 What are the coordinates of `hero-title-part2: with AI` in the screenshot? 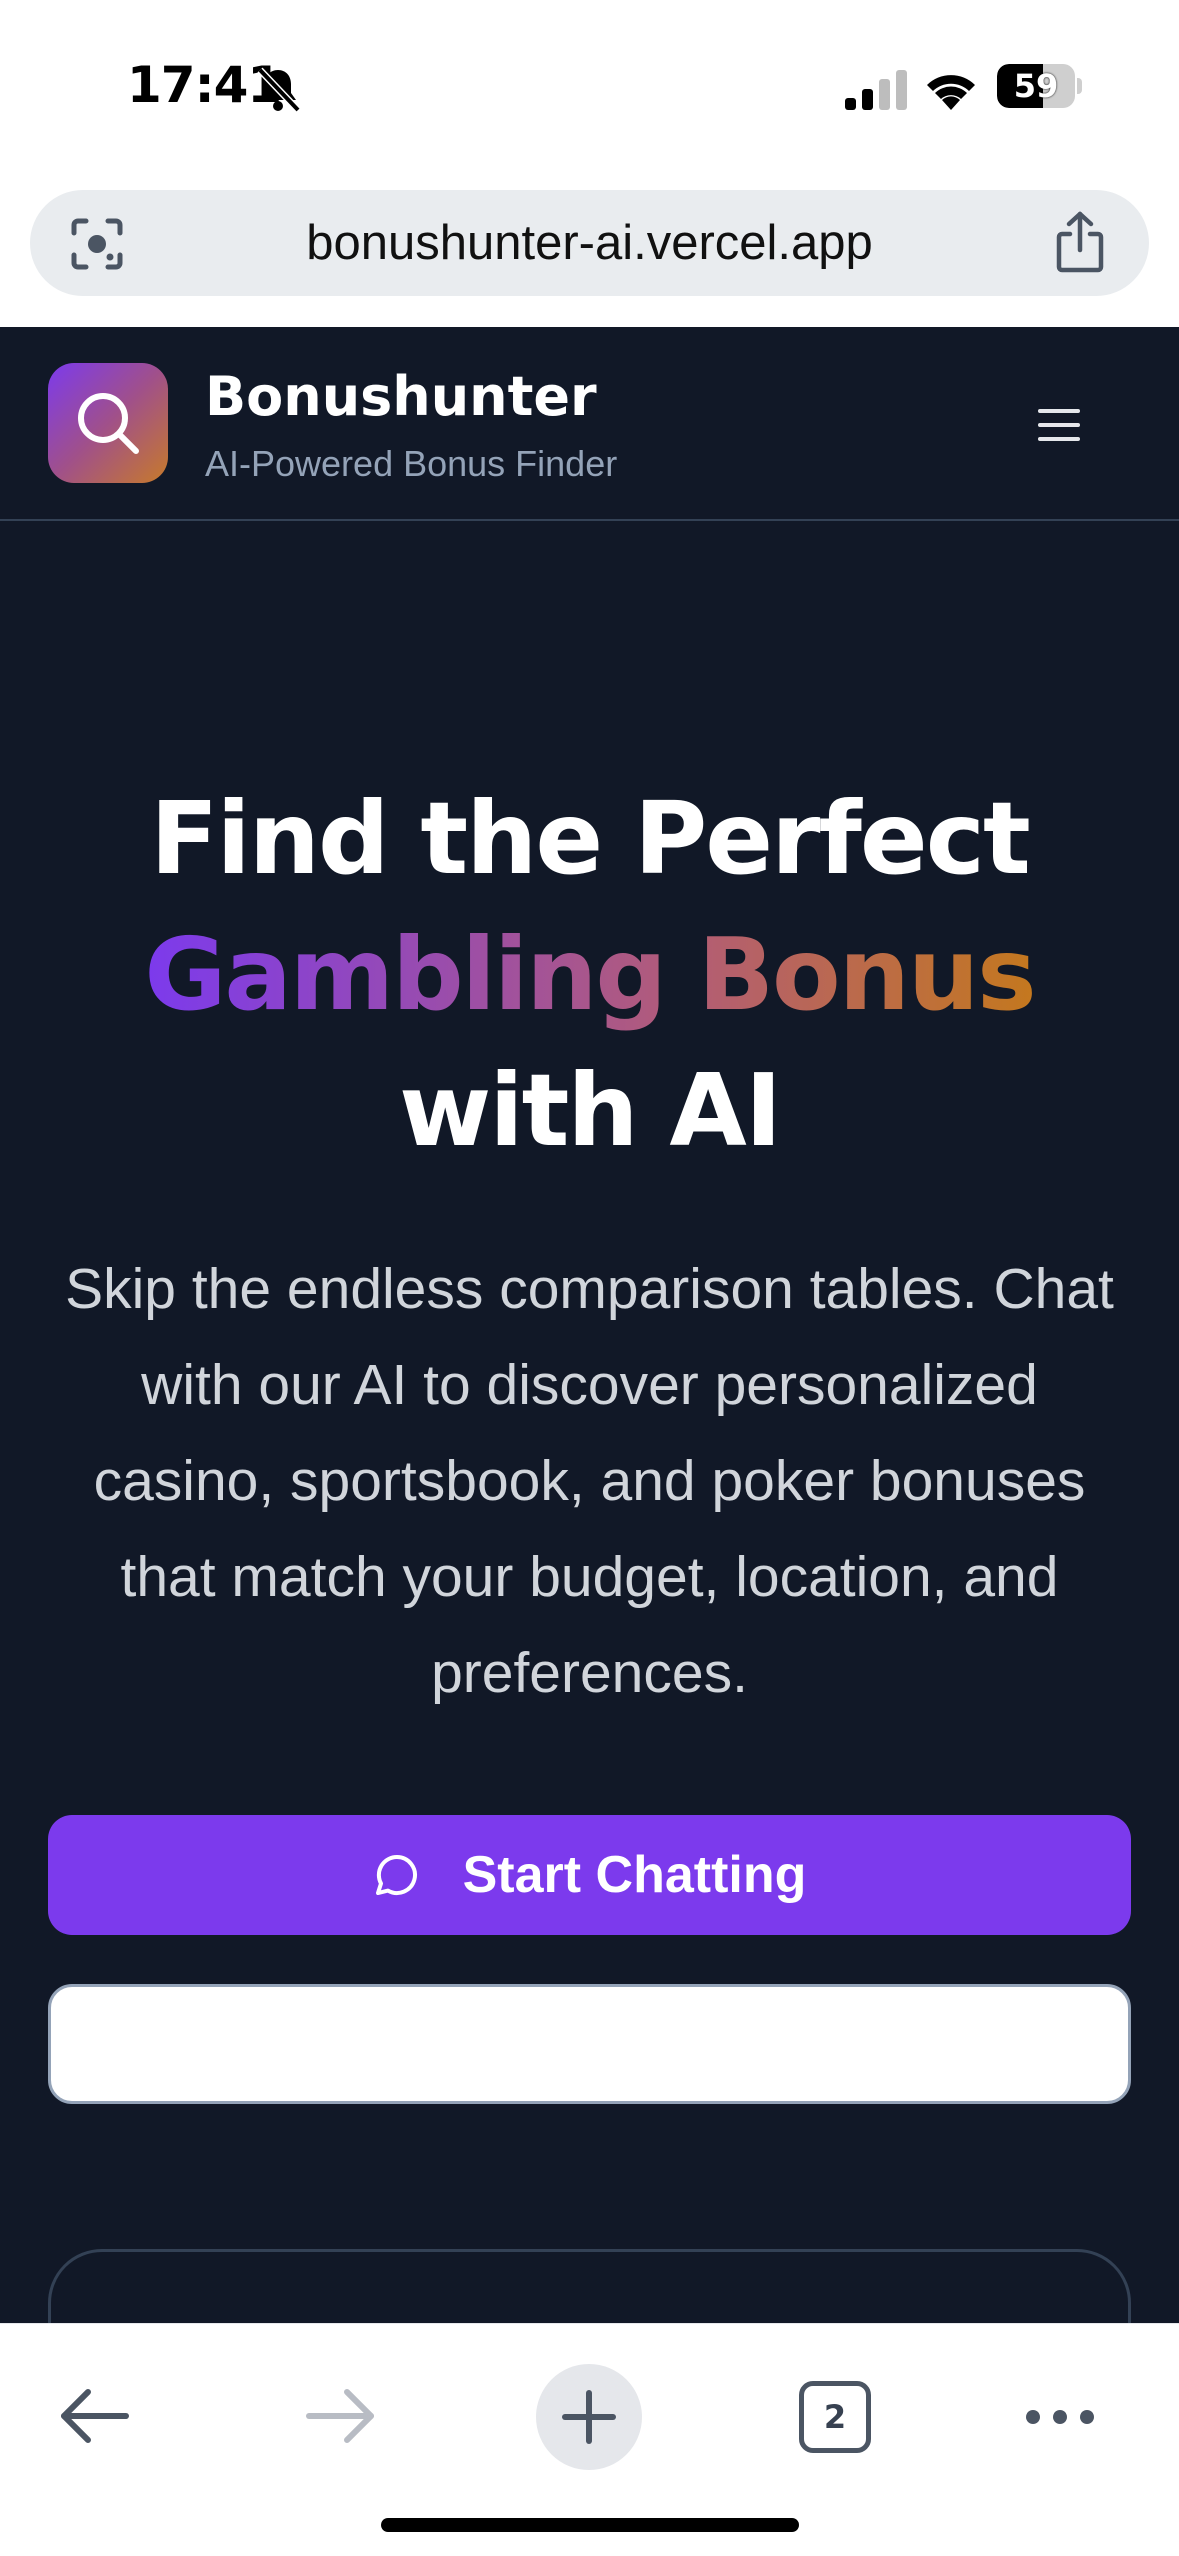 It's located at (590, 1110).